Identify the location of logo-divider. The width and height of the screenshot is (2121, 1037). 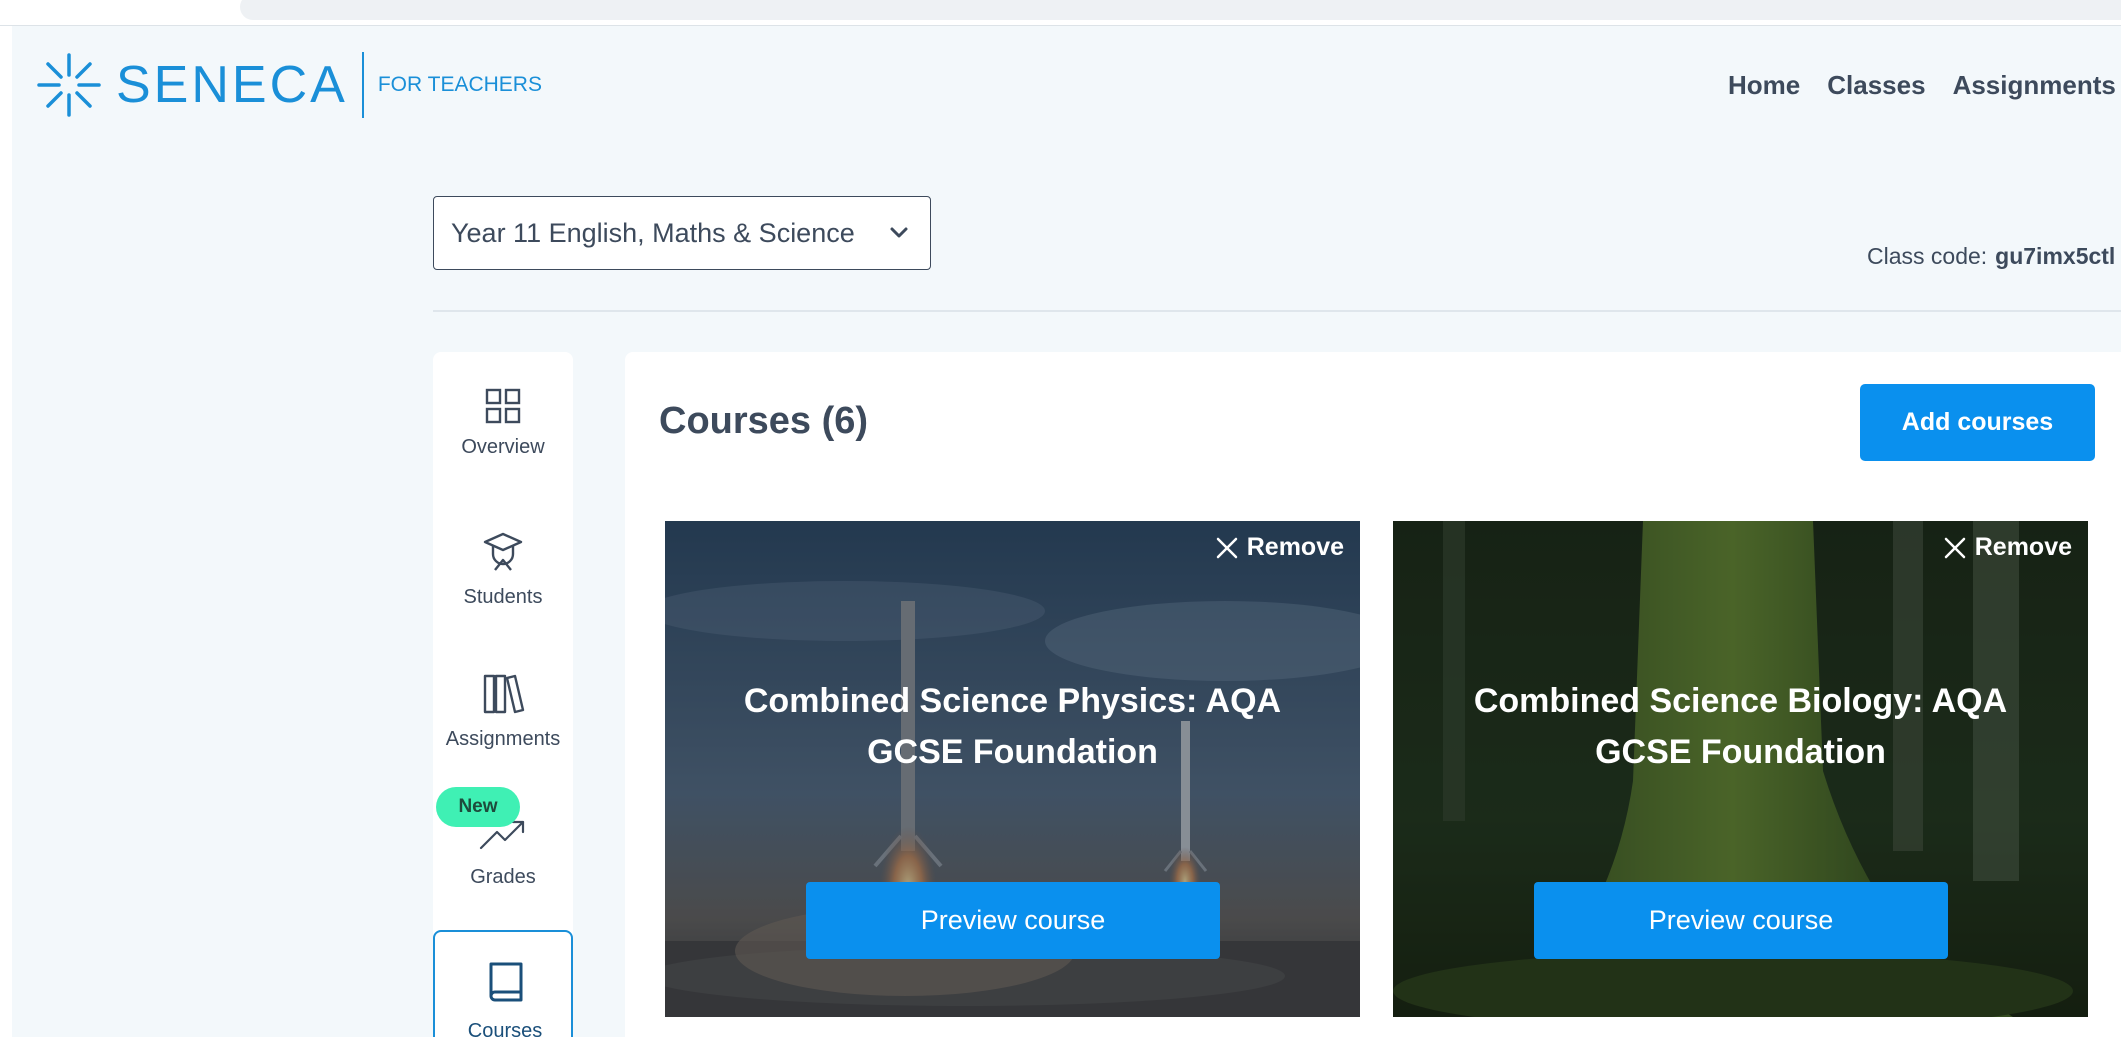
(362, 85).